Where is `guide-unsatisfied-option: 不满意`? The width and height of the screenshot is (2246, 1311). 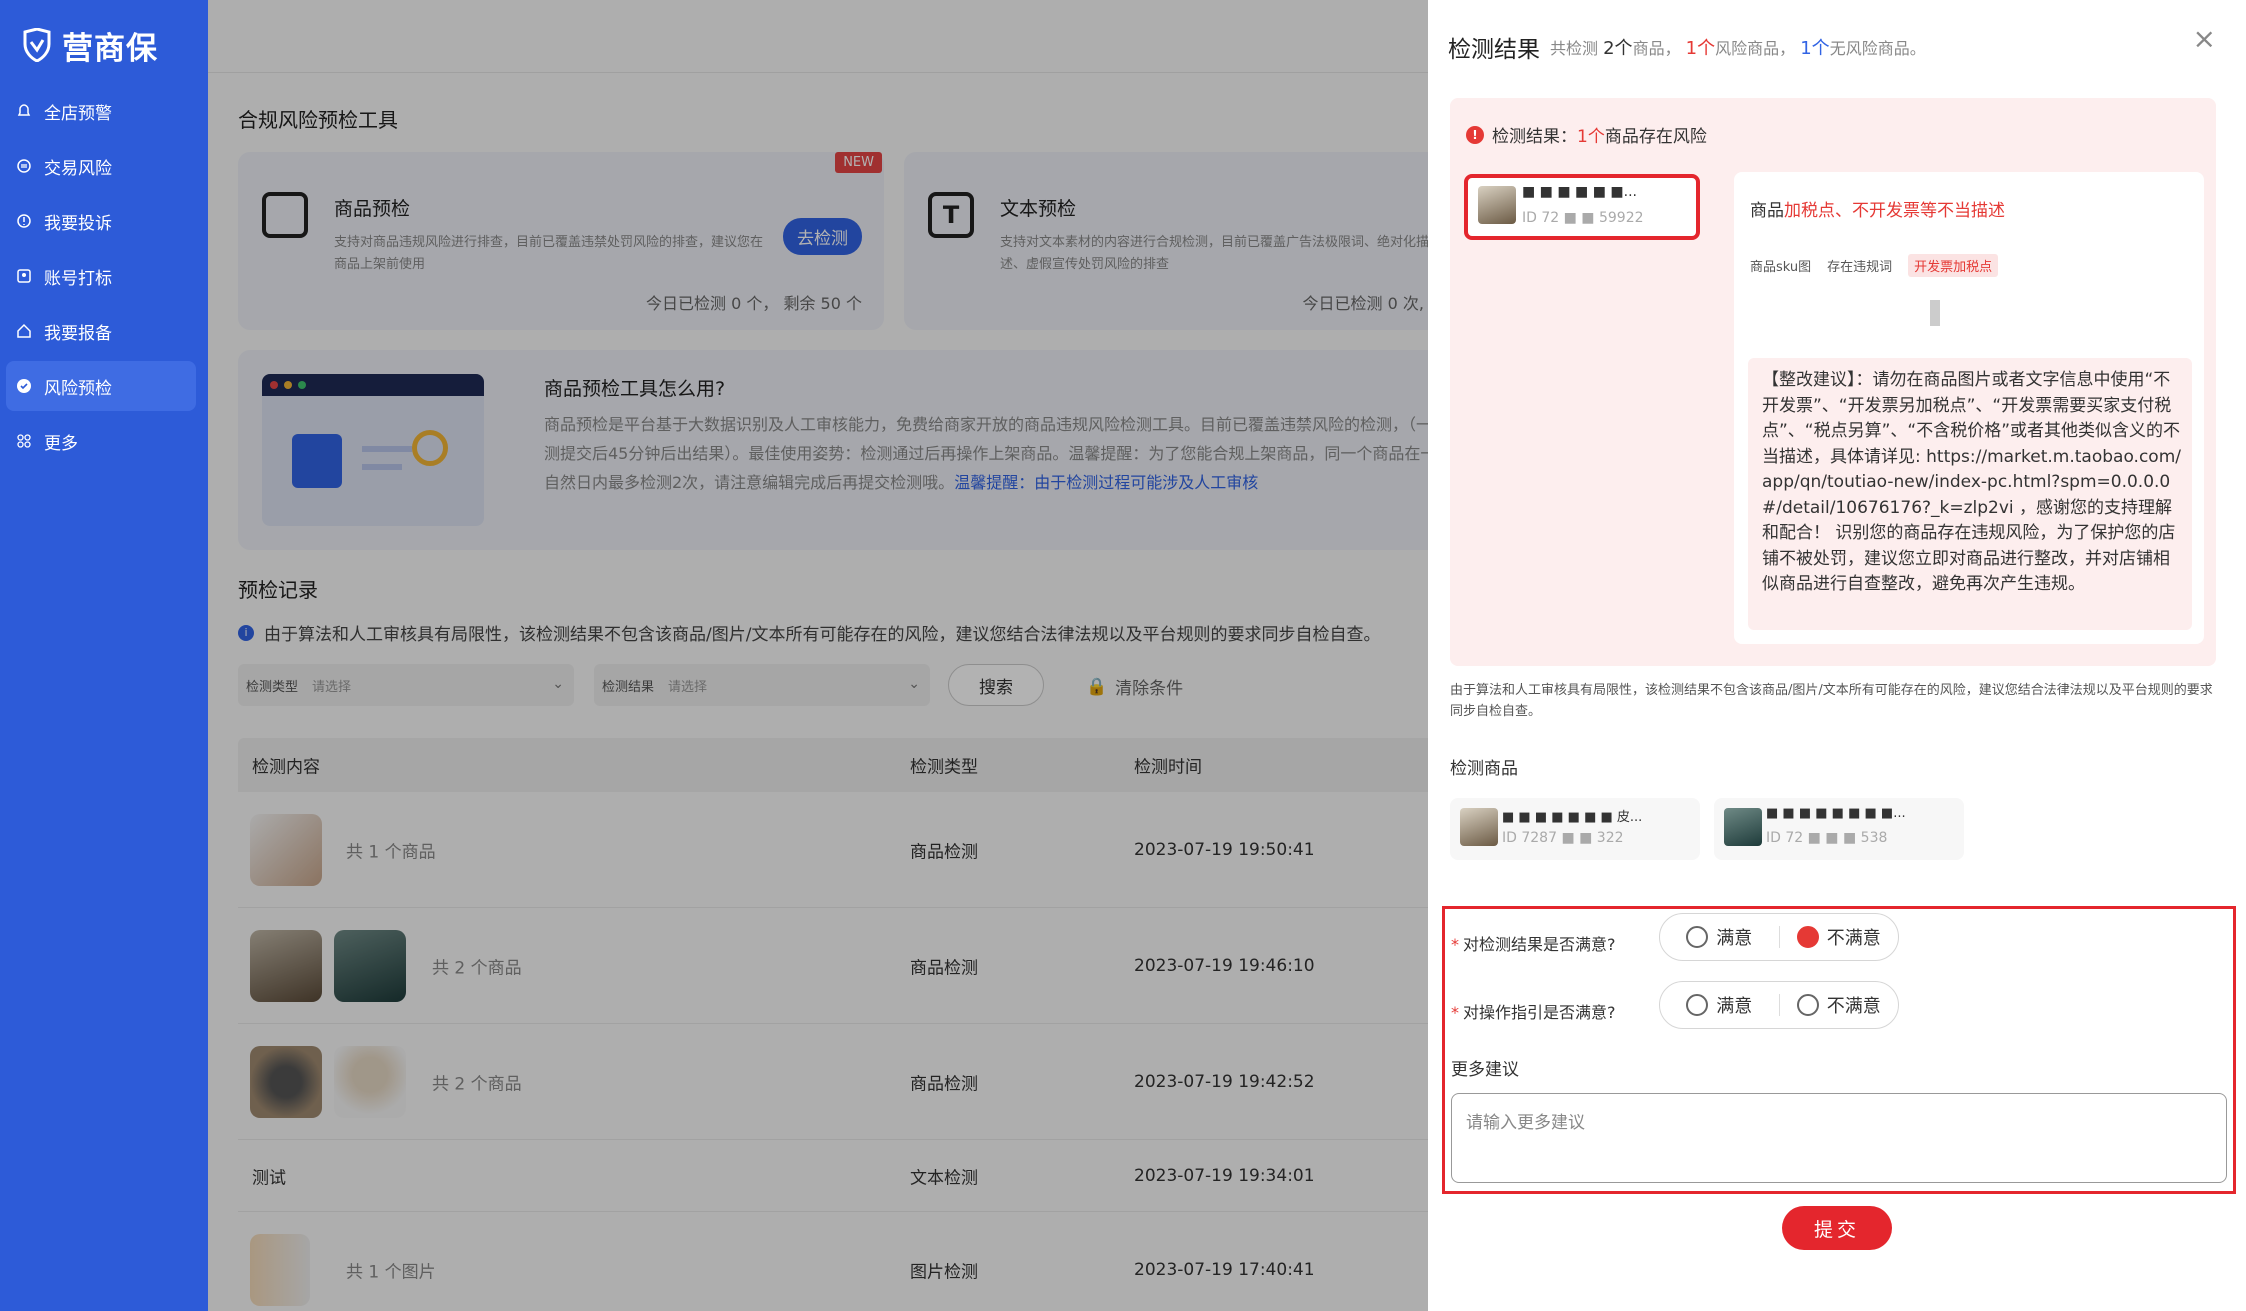
guide-unsatisfied-option: 不满意 is located at coordinates (1839, 1005).